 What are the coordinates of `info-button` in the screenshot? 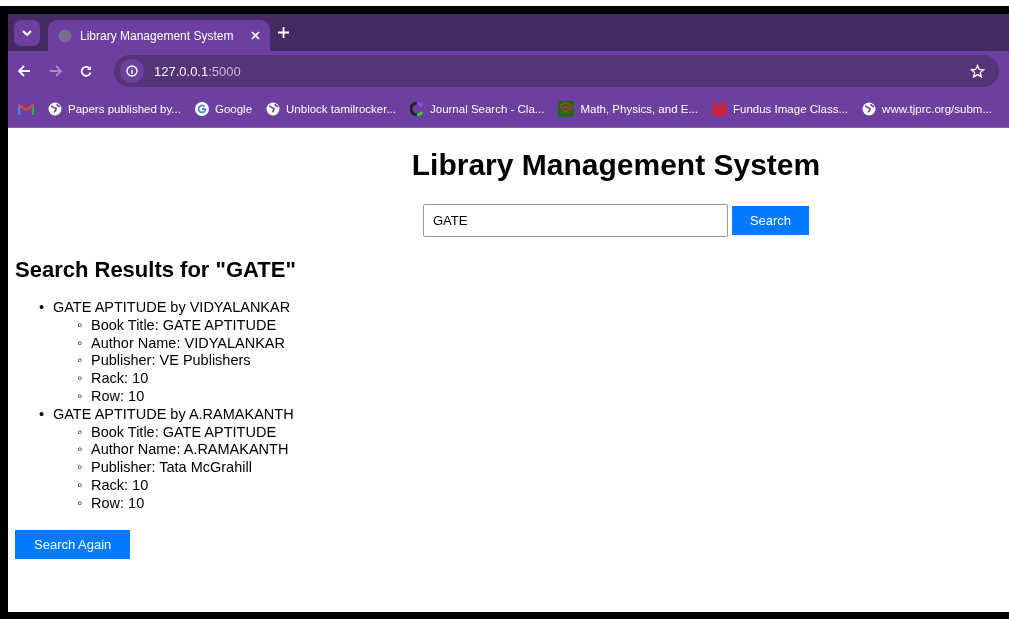 It's located at (132, 71).